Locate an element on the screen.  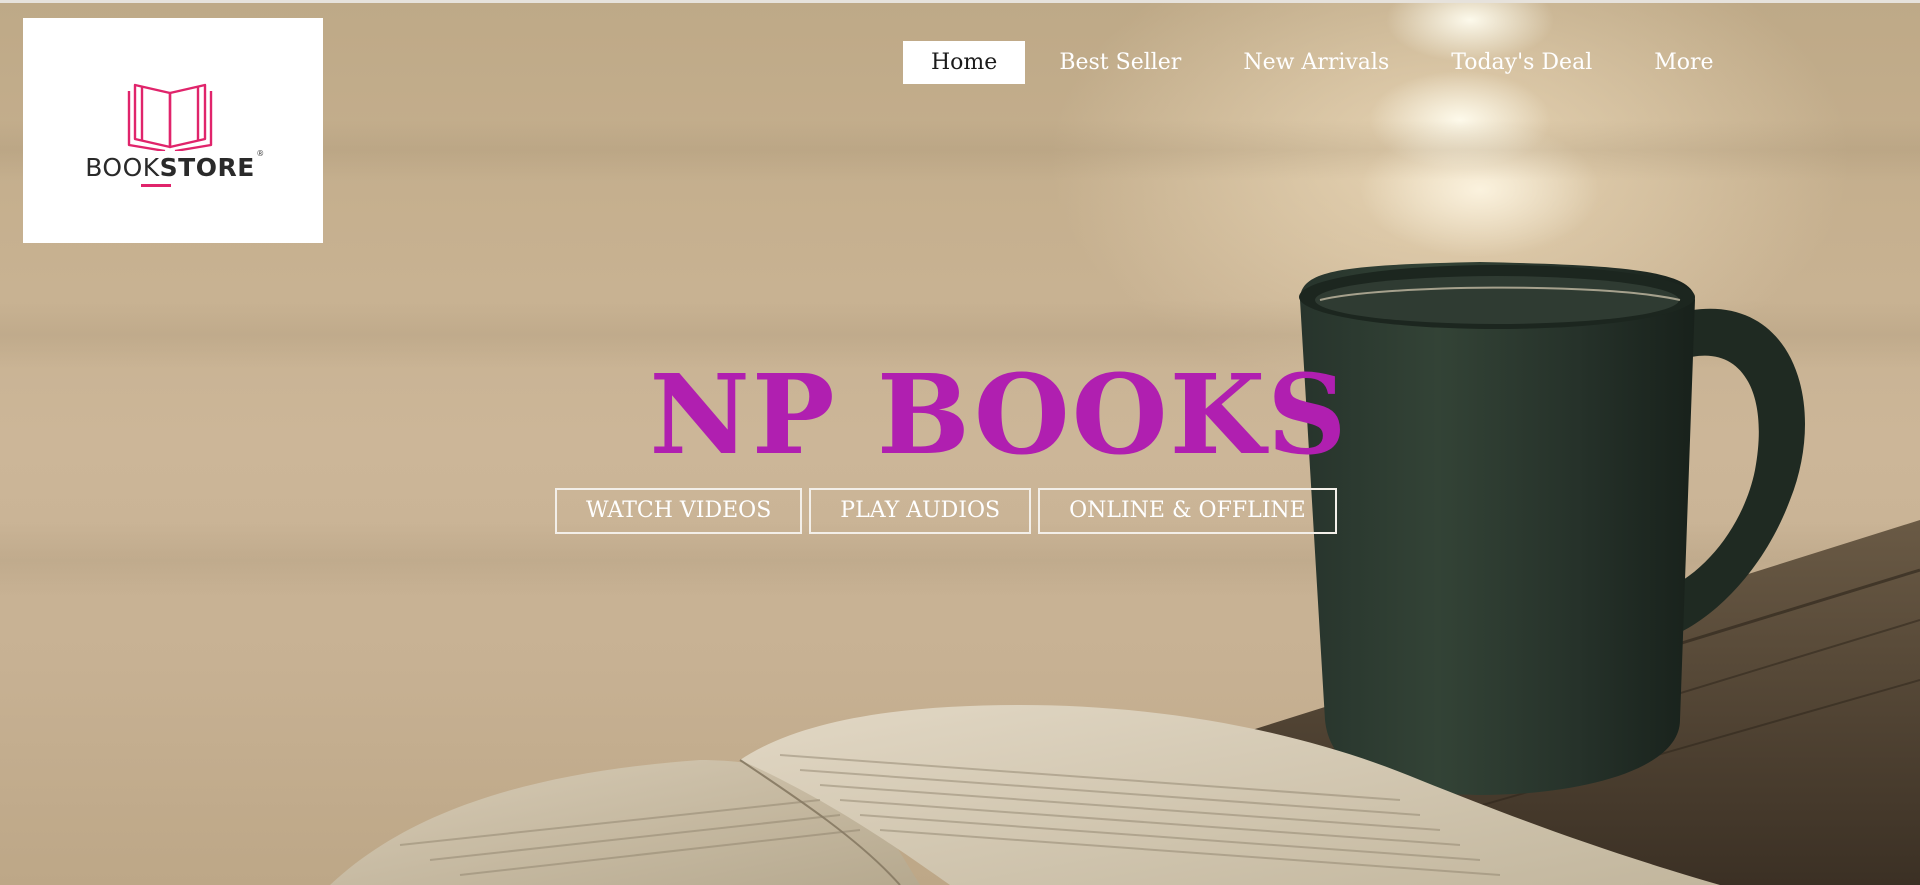
nav-item-best-seller: Best Seller is located at coordinates (1120, 62).